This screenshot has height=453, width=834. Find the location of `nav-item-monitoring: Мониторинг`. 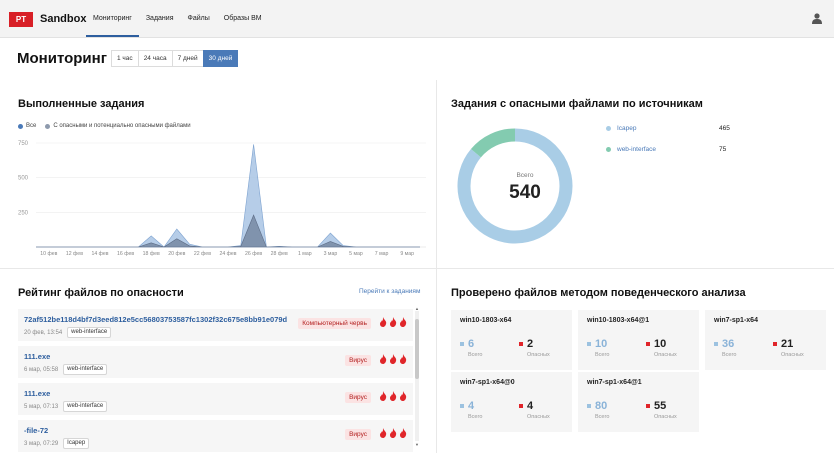

nav-item-monitoring: Мониторинг is located at coordinates (112, 18).